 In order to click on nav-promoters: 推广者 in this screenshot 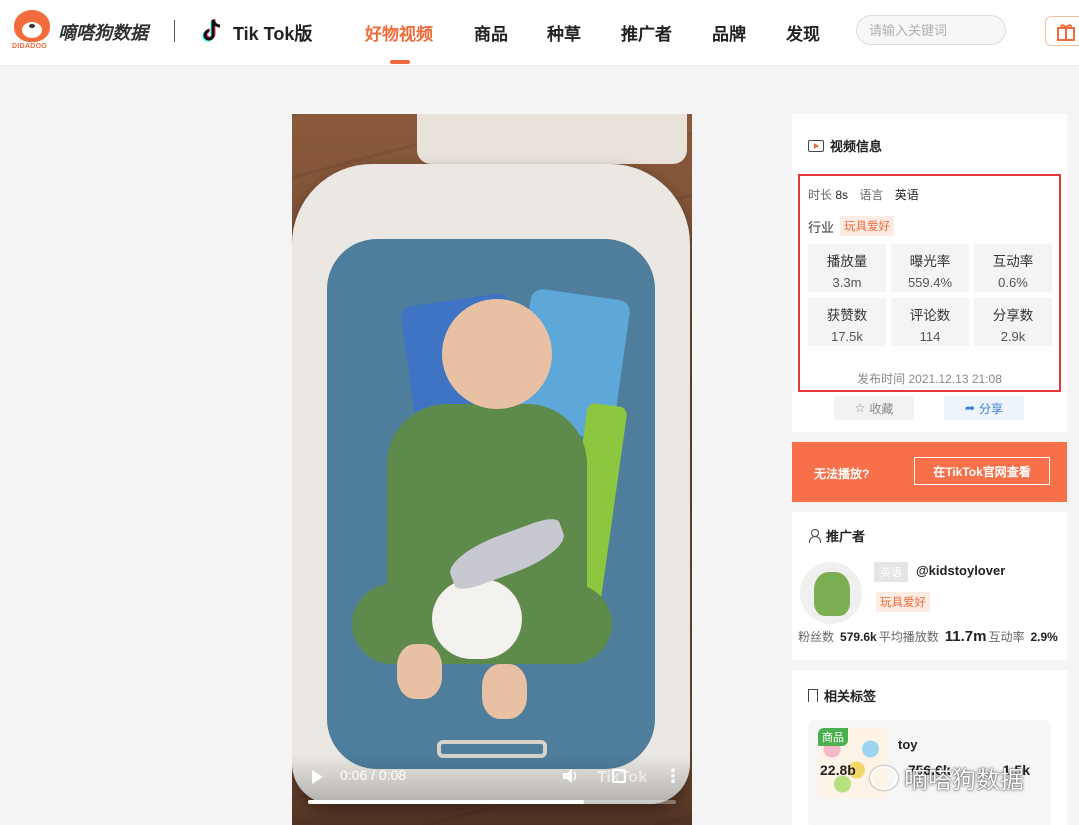, I will do `click(646, 32)`.